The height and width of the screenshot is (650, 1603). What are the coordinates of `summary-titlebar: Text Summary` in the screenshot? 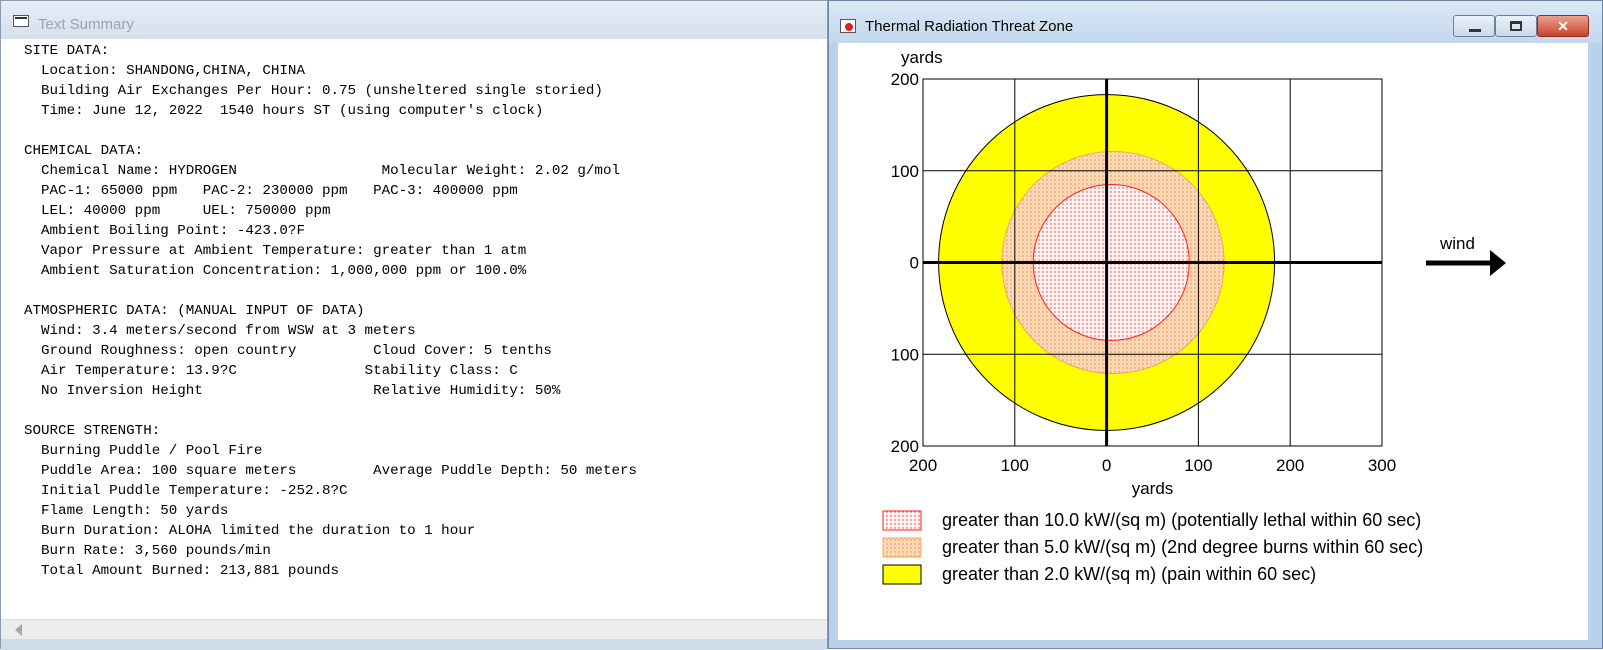 It's located at (414, 20).